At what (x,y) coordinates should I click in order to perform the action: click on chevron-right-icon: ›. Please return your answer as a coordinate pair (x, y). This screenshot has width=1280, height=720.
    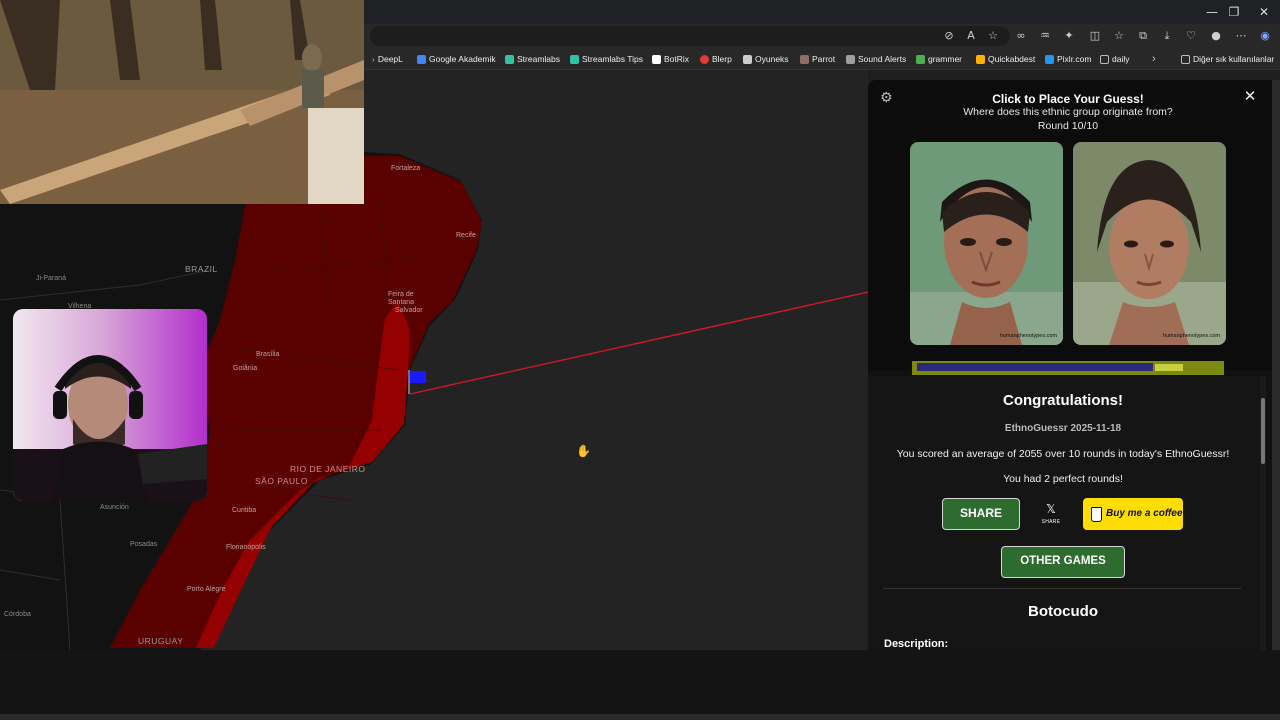
    Looking at the image, I should click on (1154, 59).